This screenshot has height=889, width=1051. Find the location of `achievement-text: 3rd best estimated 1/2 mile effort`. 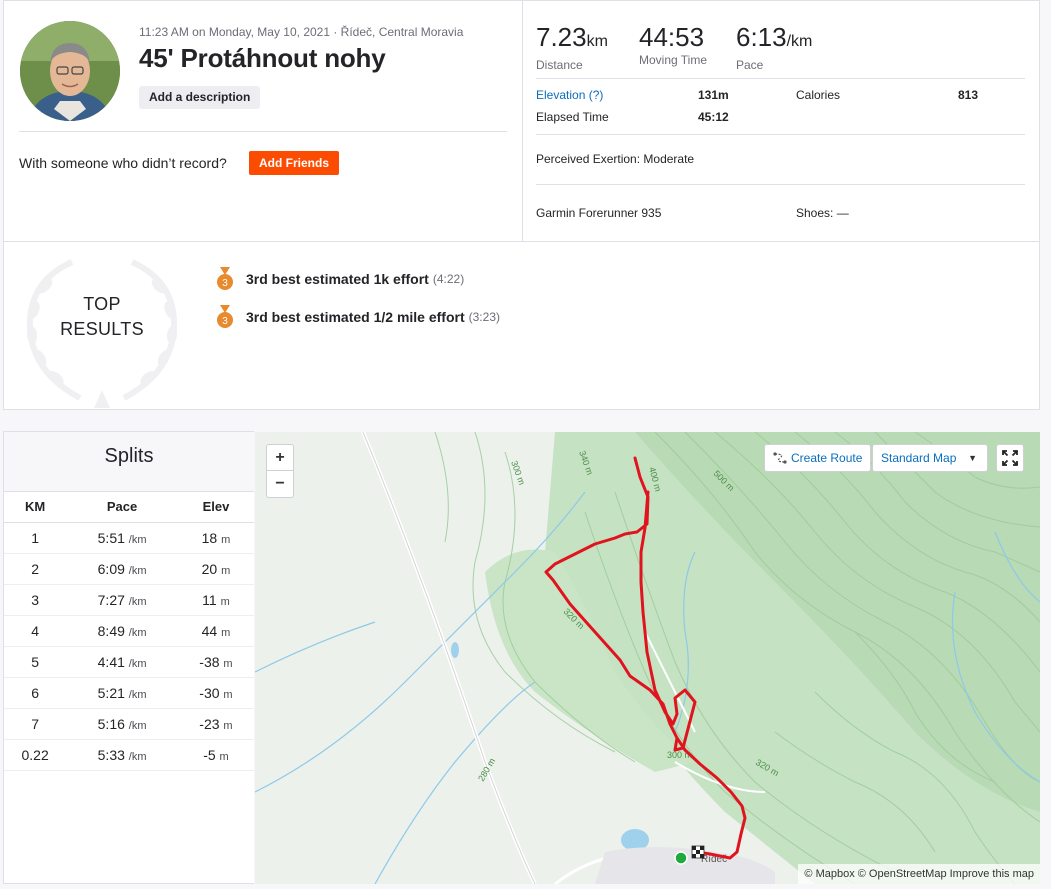

achievement-text: 3rd best estimated 1/2 mile effort is located at coordinates (355, 317).